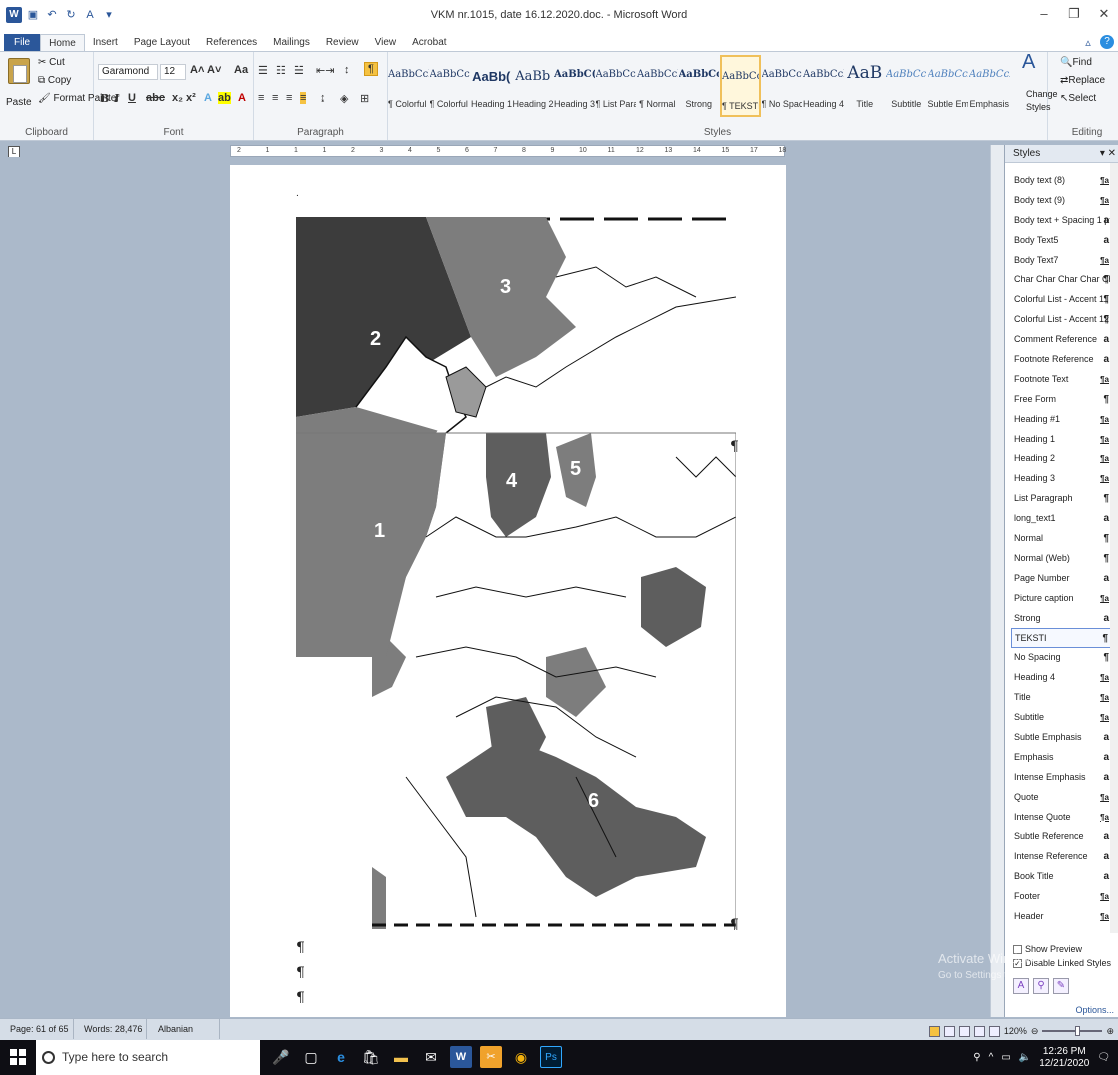 This screenshot has height=1075, width=1118. What do you see at coordinates (1061, 738) in the screenshot?
I see `style-list-item: Subtle Emphasis a` at bounding box center [1061, 738].